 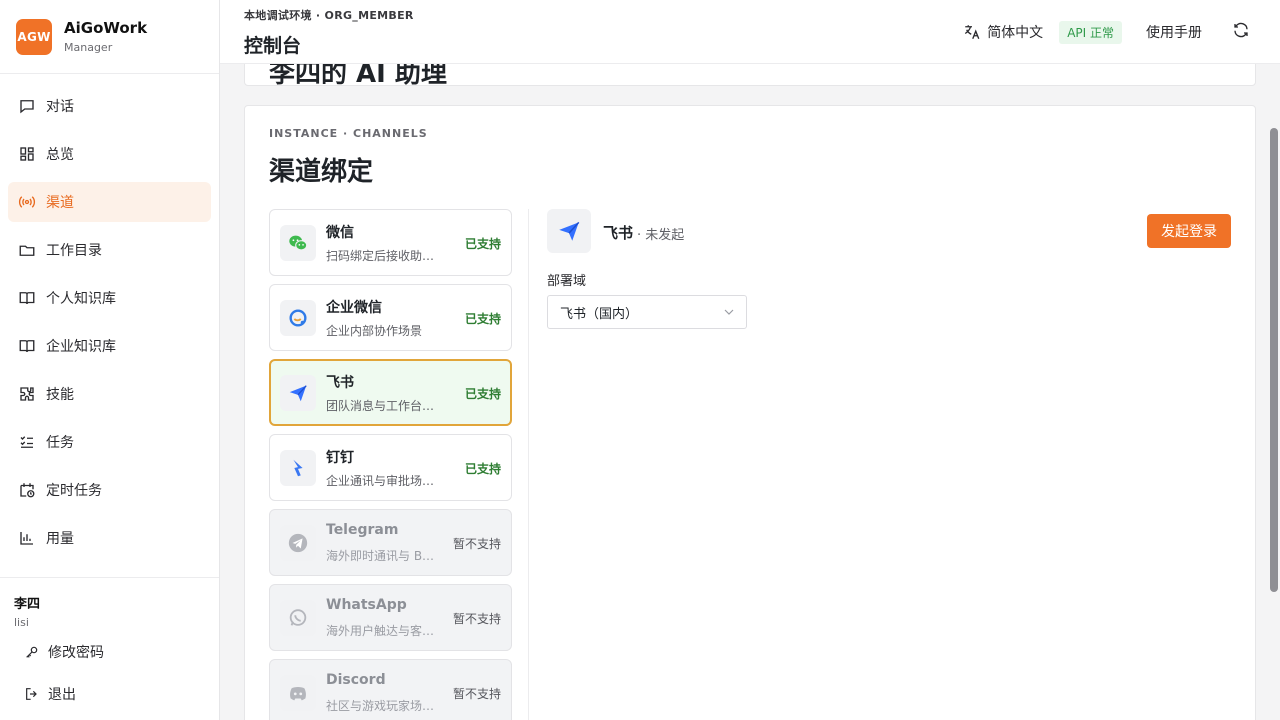 What do you see at coordinates (374, 331) in the screenshot?
I see `channel-desc: 企业内部协作场景` at bounding box center [374, 331].